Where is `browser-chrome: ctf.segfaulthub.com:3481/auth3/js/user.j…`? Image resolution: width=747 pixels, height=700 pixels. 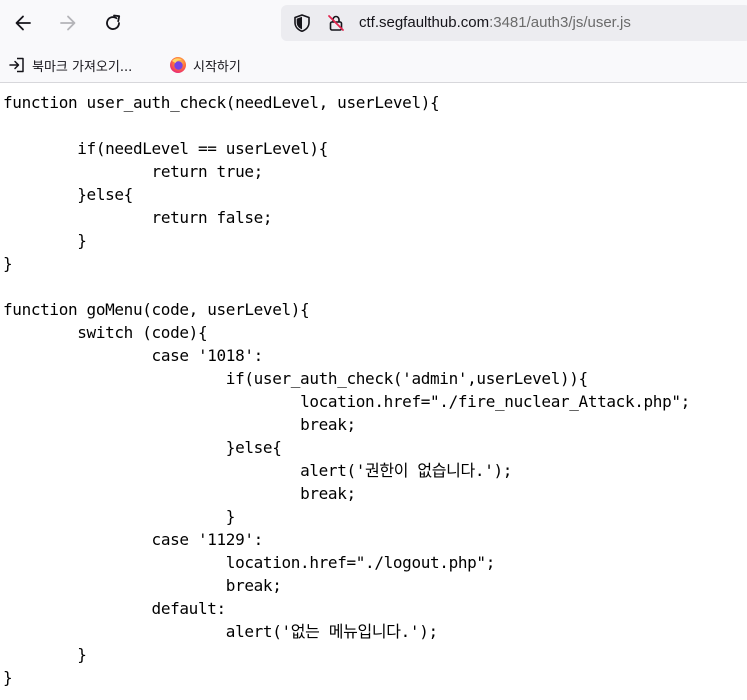 browser-chrome: ctf.segfaulthub.com:3481/auth3/js/user.j… is located at coordinates (373, 41).